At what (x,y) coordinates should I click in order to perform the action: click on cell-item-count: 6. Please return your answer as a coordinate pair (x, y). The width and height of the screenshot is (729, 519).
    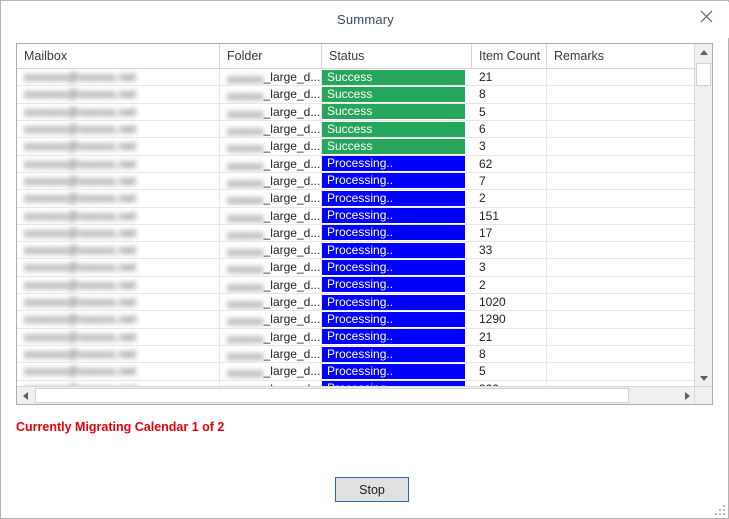
    Looking at the image, I should click on (509, 129).